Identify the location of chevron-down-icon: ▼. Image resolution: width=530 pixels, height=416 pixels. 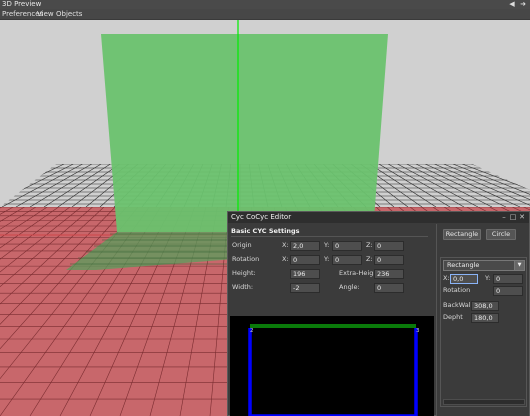
(519, 265).